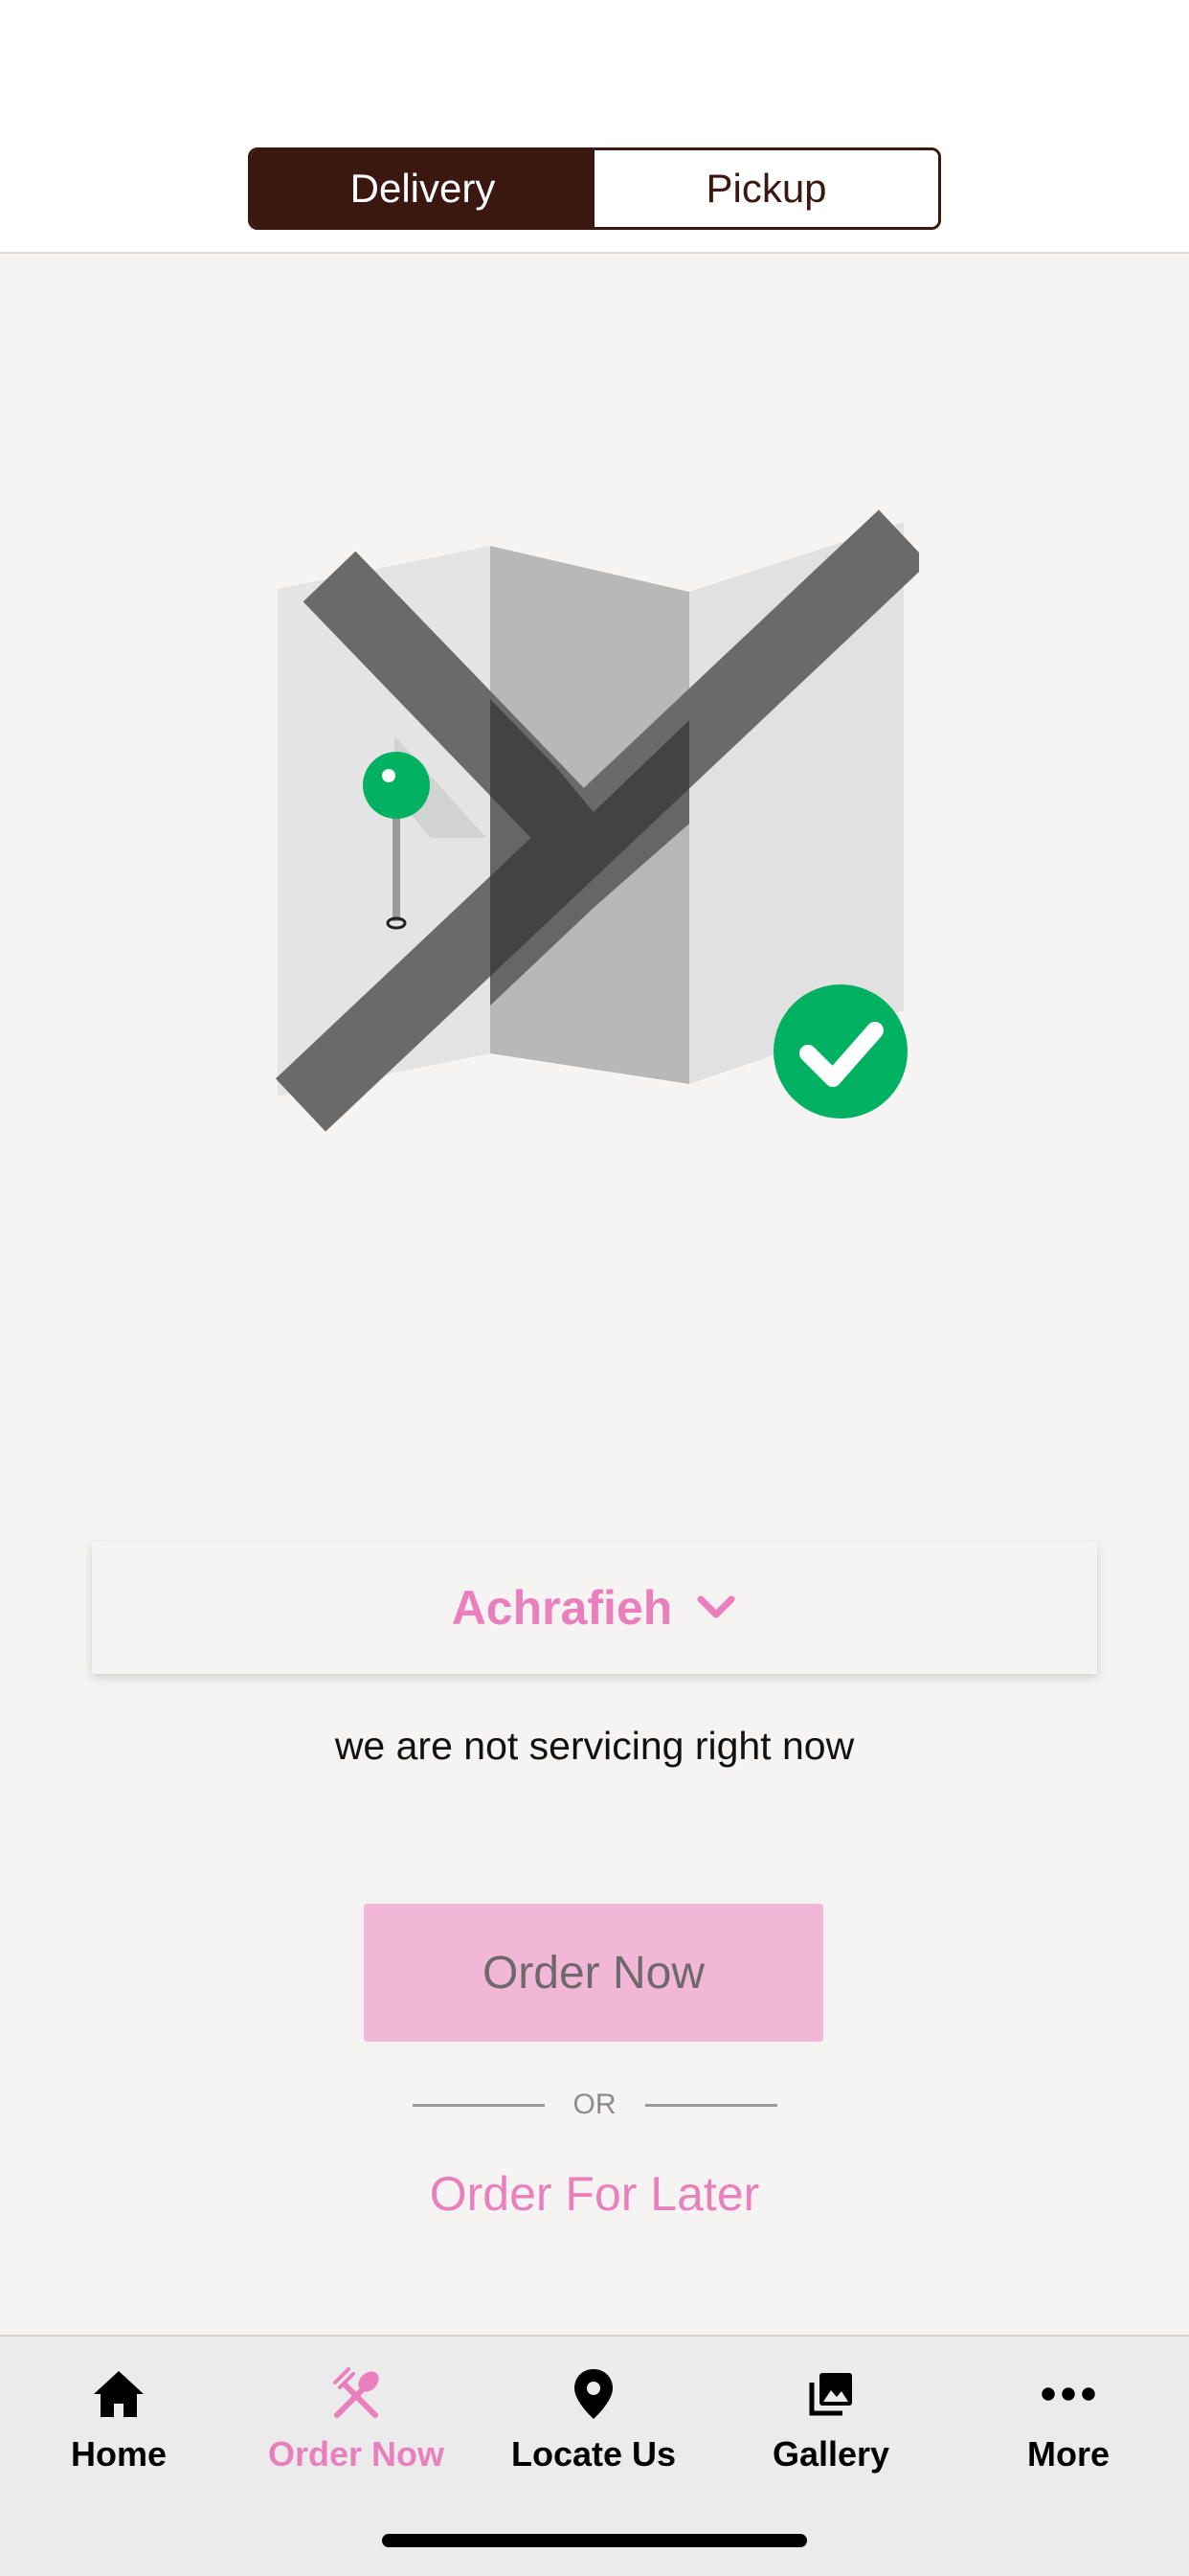  I want to click on tab-order-now-label: Order Now, so click(356, 2454).